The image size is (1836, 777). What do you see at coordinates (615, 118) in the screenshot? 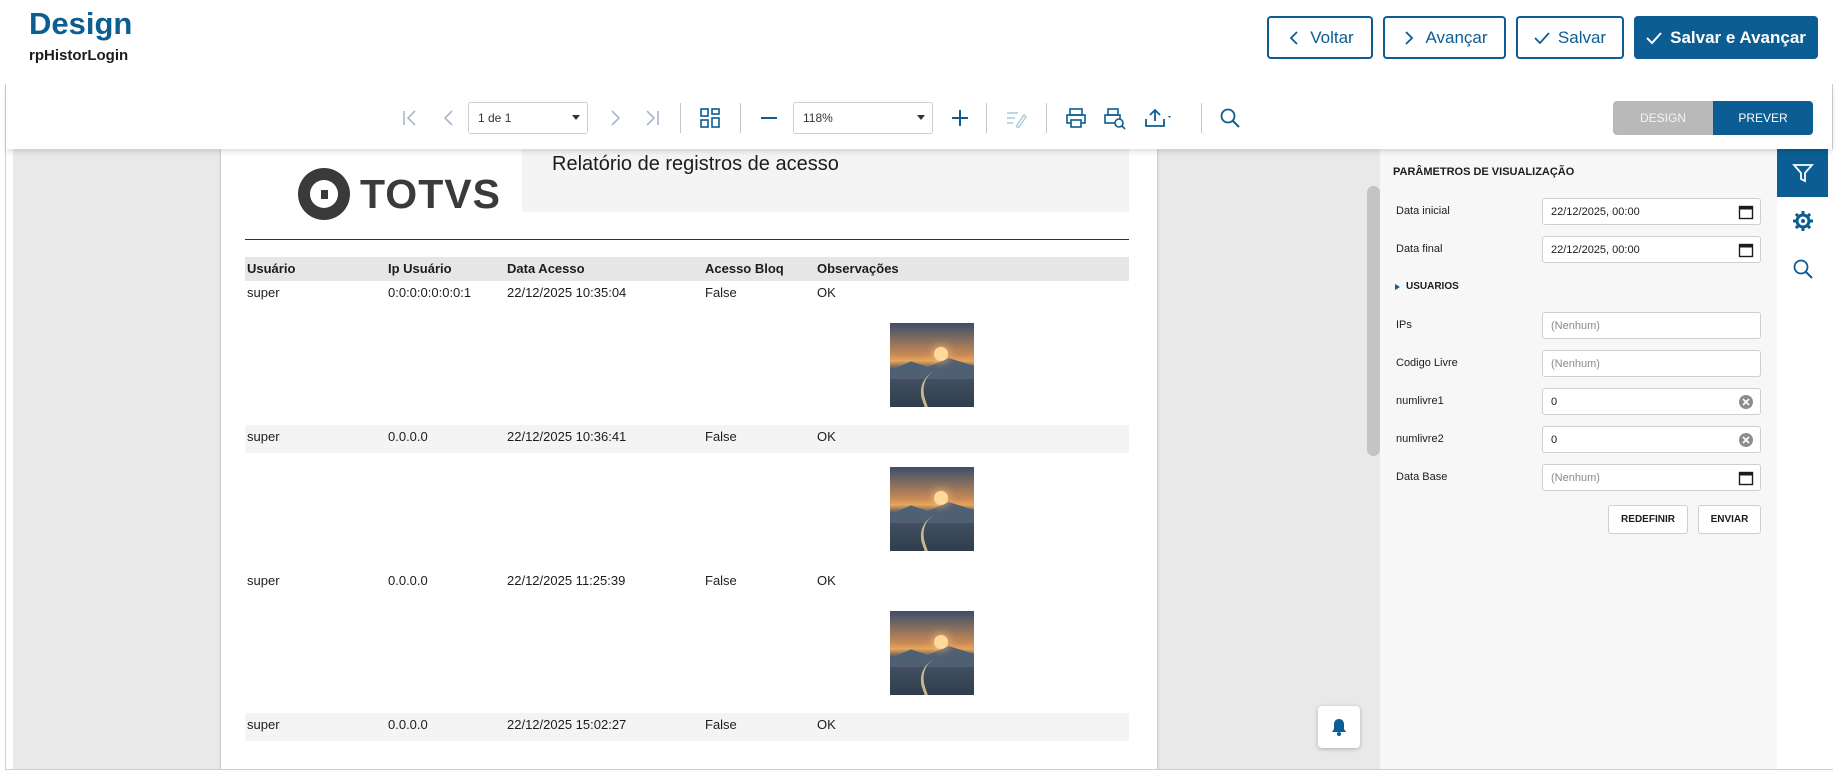
I see `next-page-icon` at bounding box center [615, 118].